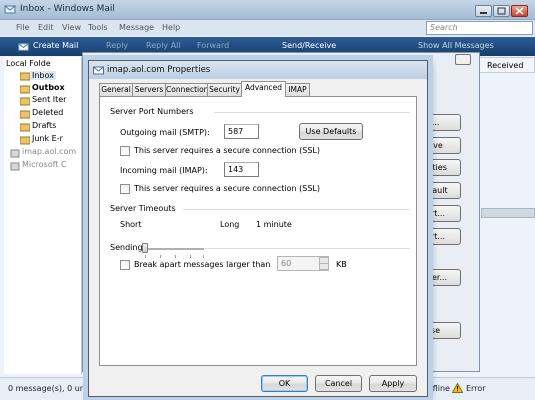 Image resolution: width=535 pixels, height=400 pixels. Describe the element at coordinates (463, 59) in the screenshot. I see `accounts-close-button` at that location.